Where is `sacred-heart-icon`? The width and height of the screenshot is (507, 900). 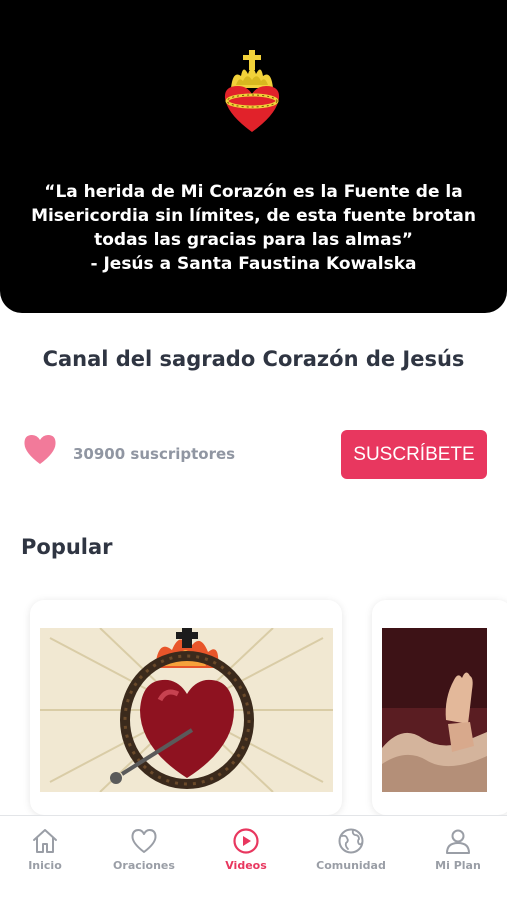
sacred-heart-icon is located at coordinates (252, 91).